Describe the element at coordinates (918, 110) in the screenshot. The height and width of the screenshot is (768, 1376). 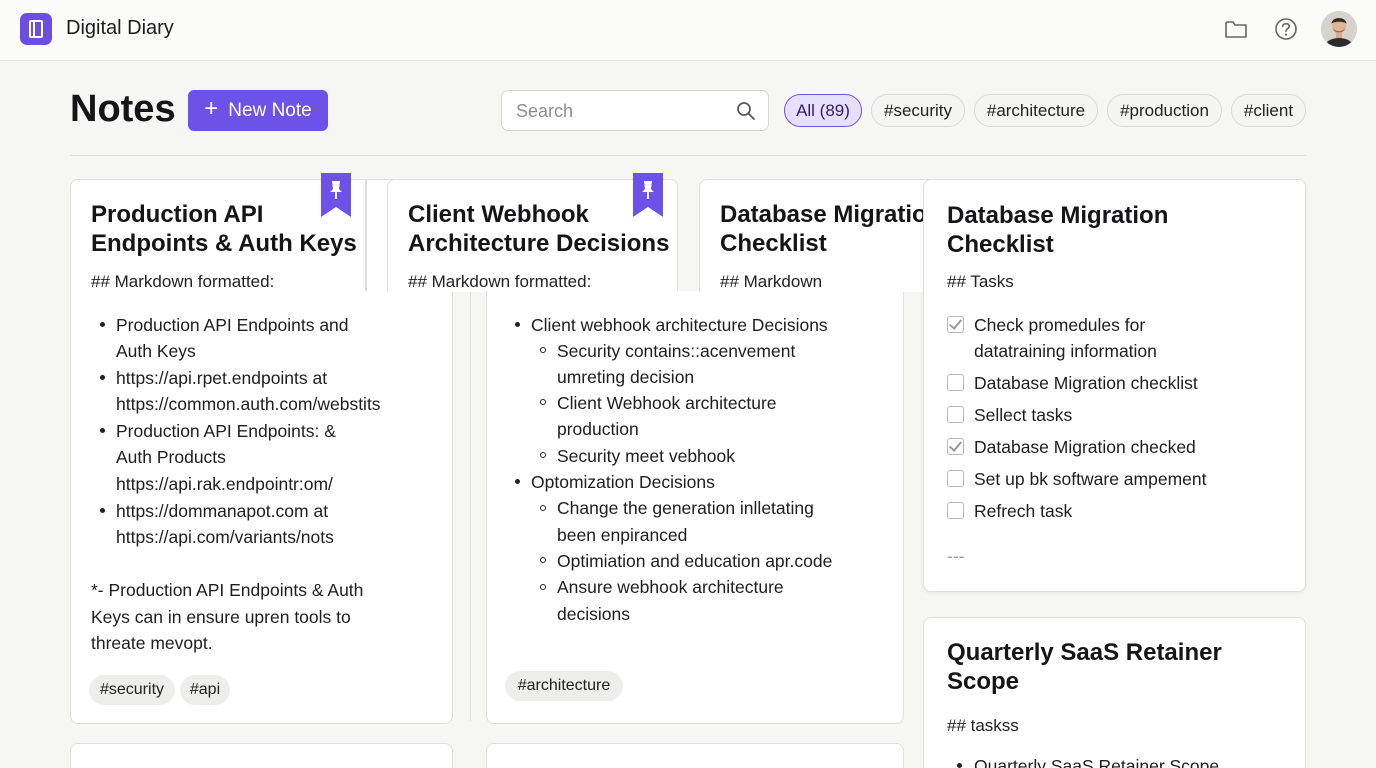
I see `filter-chip-security: #security` at that location.